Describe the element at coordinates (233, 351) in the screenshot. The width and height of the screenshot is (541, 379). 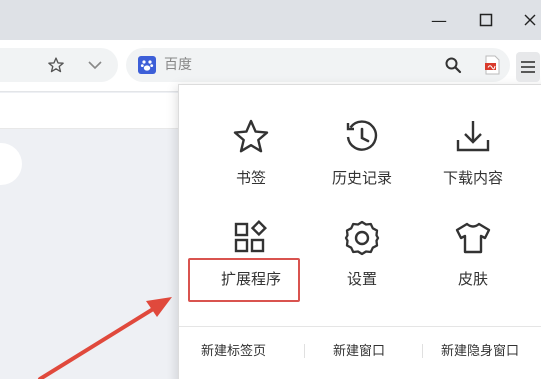
I see `new-tab-link: 新建标签页` at that location.